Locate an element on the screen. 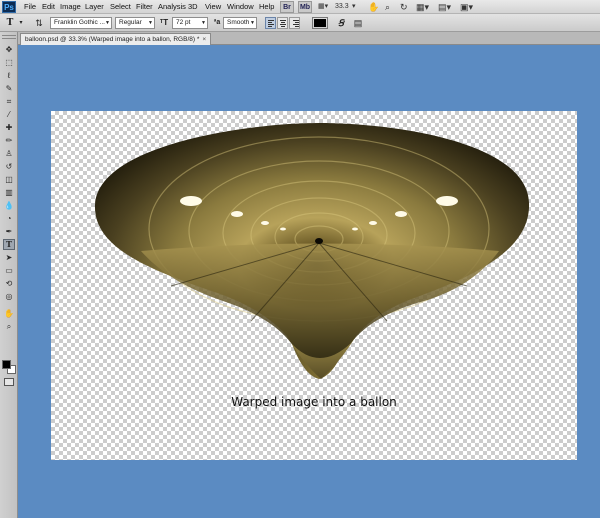 The height and width of the screenshot is (518, 600). healing-icon: ✚ is located at coordinates (9, 127).